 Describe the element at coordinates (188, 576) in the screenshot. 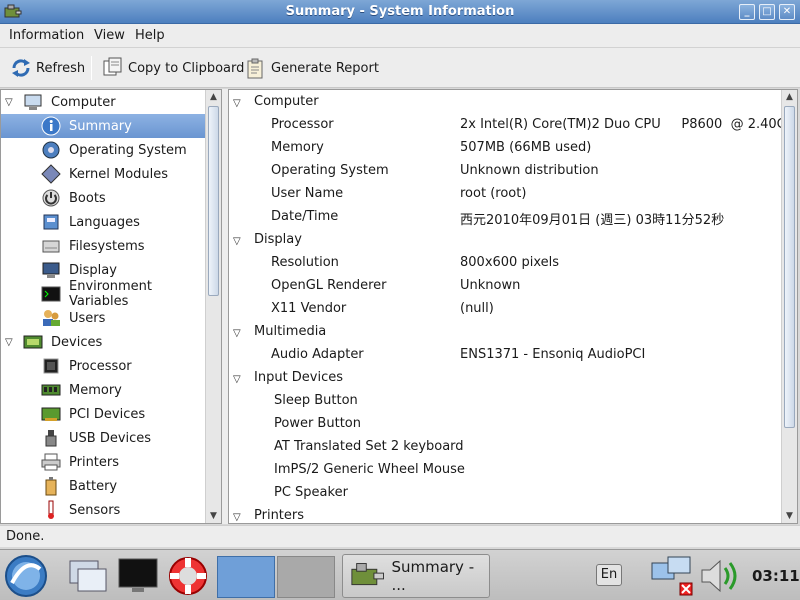

I see `help-lifebuoy-icon` at that location.